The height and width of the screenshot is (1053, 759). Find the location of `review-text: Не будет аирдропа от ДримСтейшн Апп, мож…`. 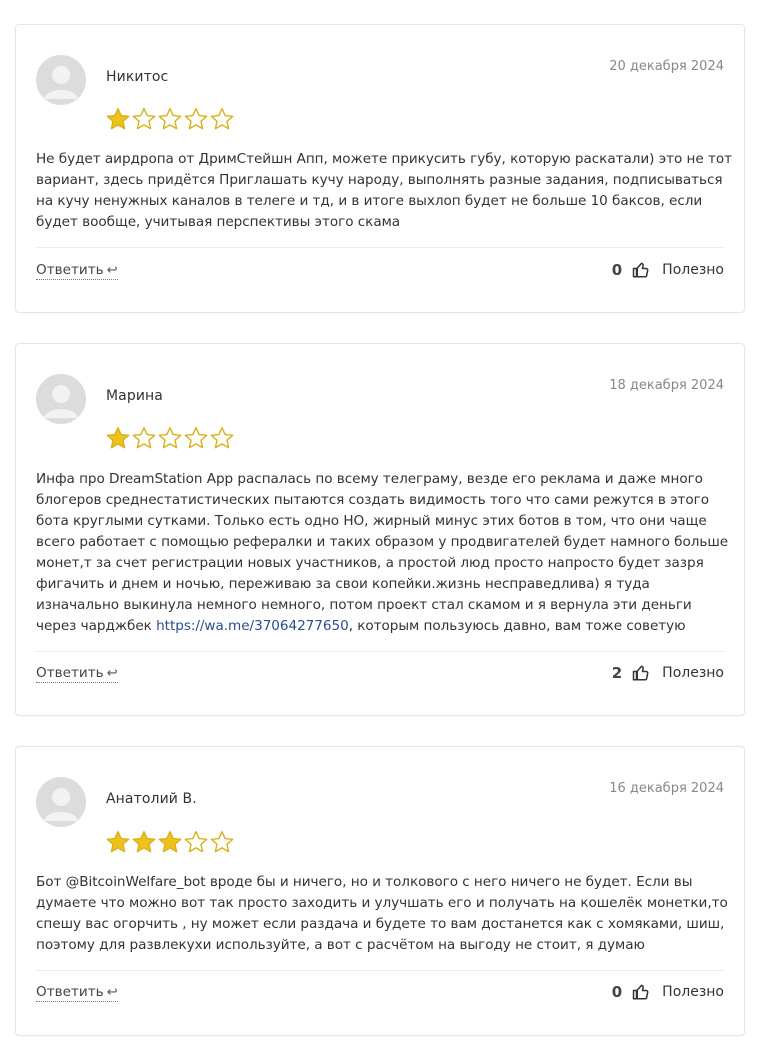

review-text: Не будет аирдропа от ДримСтейшн Апп, мож… is located at coordinates (384, 190).